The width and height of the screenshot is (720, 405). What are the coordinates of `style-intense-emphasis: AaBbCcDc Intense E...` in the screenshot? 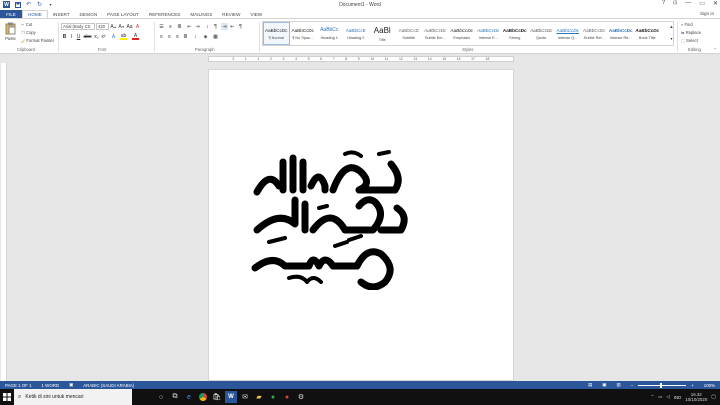 It's located at (488, 33).